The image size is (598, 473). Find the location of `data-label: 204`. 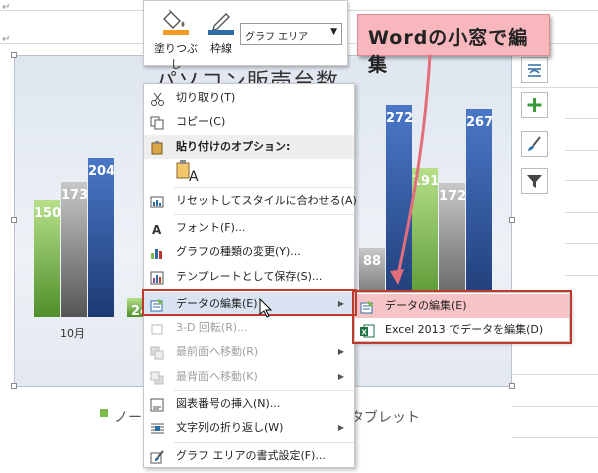

data-label: 204 is located at coordinates (102, 171).